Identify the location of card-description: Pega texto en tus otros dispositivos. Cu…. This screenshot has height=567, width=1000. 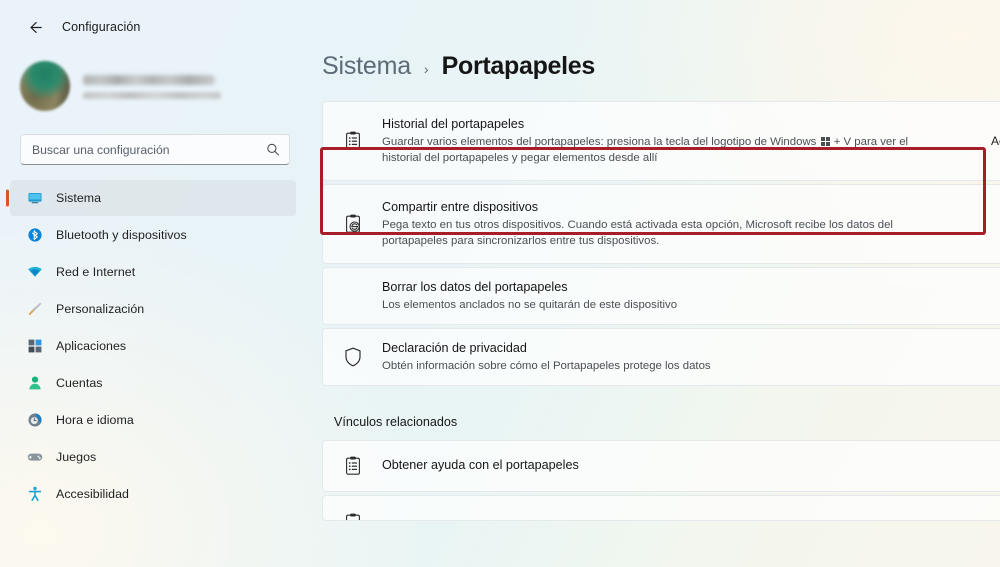
(637, 233).